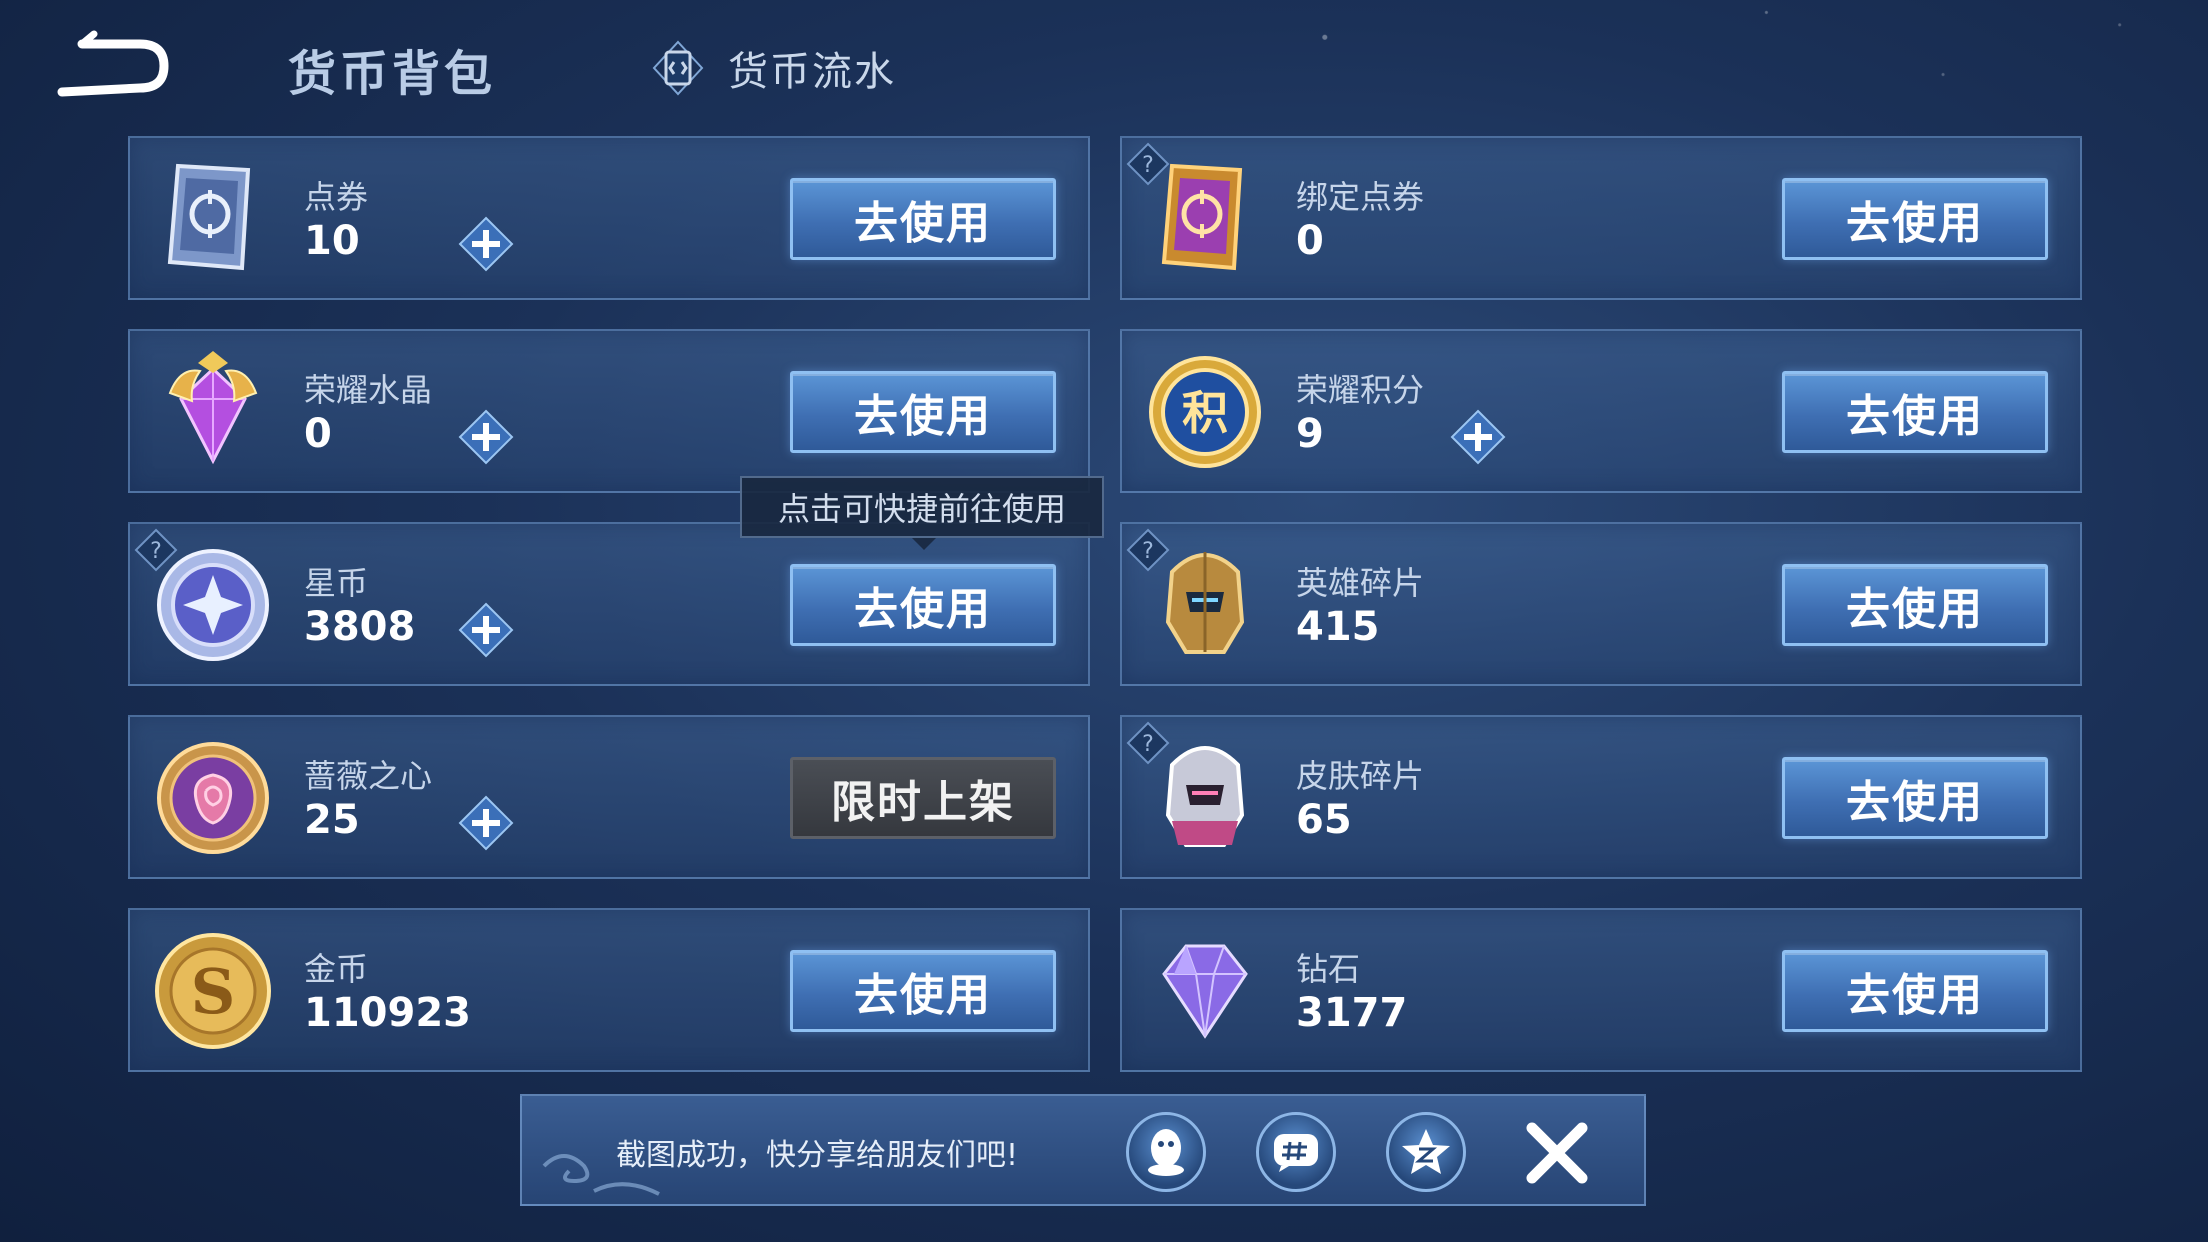 Image resolution: width=2208 pixels, height=1242 pixels. I want to click on back-arrow-icon, so click(112, 65).